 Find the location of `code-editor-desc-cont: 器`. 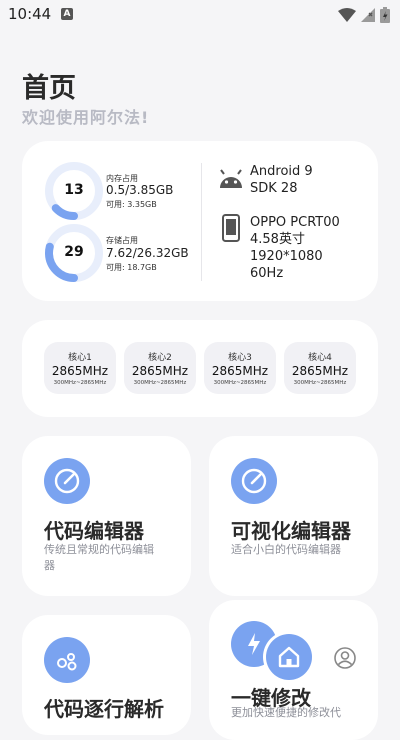

code-editor-desc-cont: 器 is located at coordinates (49, 565).